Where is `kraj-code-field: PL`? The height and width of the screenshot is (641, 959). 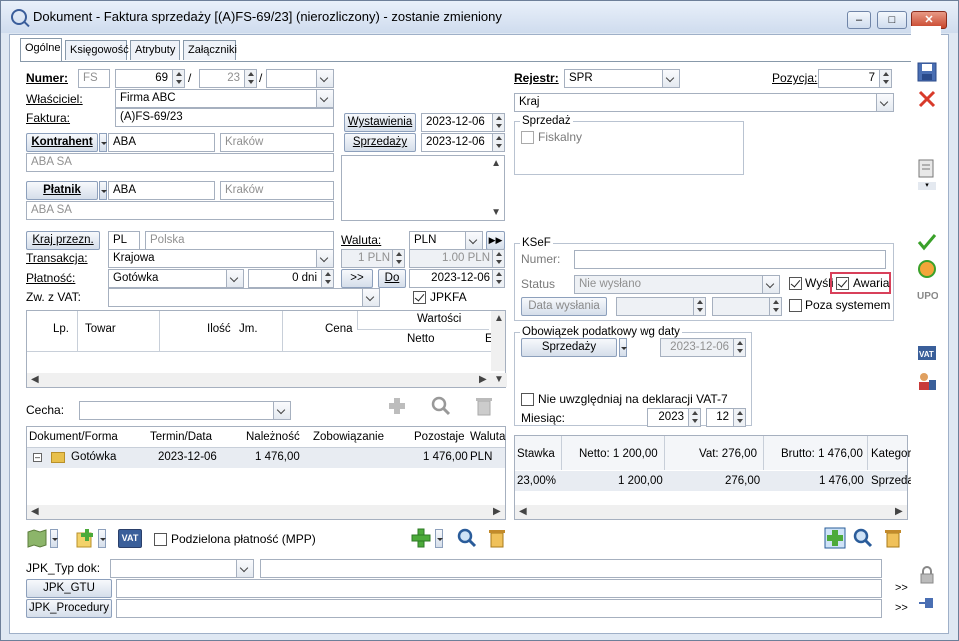
kraj-code-field: PL is located at coordinates (124, 240).